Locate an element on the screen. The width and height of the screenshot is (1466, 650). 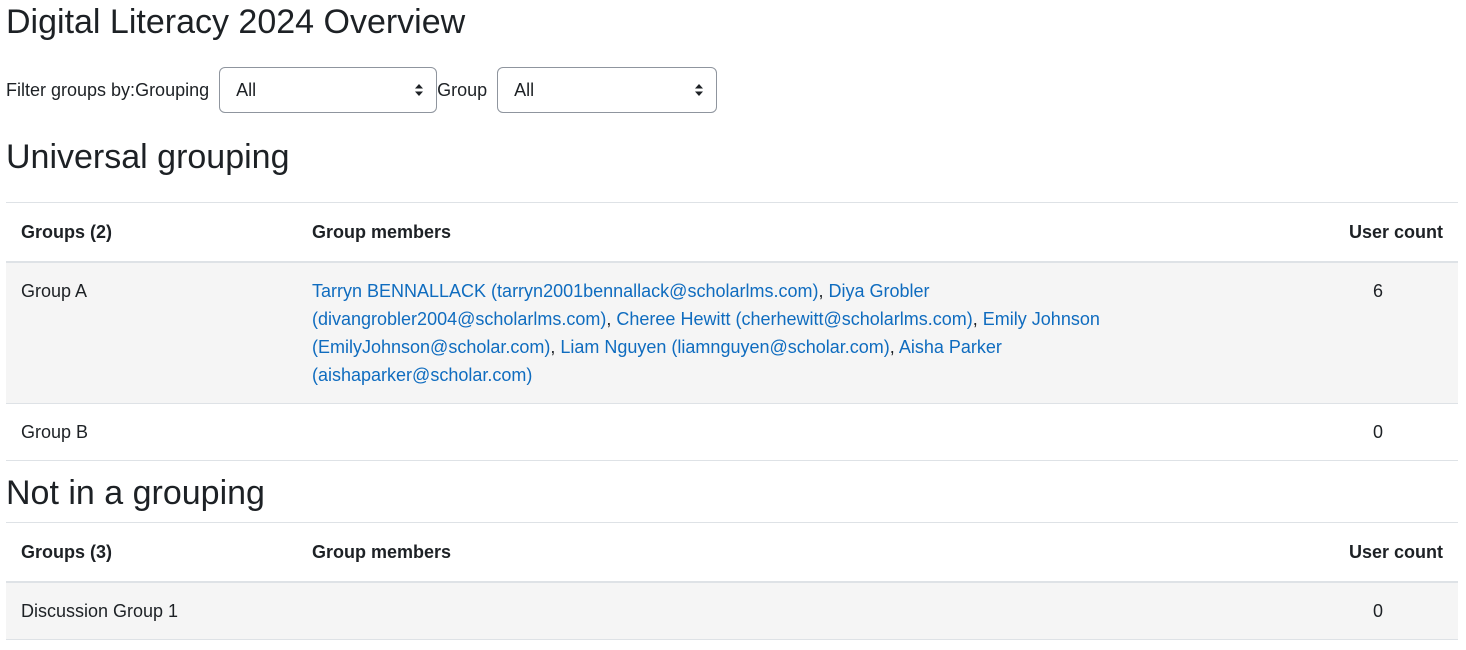
group-name: Discussion Group 1 is located at coordinates (151, 611).